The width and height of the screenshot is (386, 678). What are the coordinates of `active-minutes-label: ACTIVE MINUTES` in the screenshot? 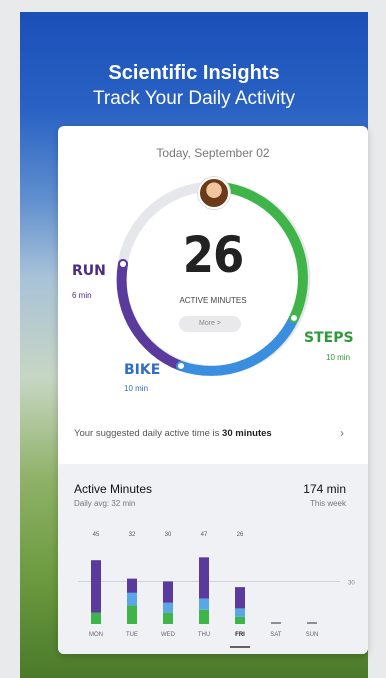 It's located at (213, 300).